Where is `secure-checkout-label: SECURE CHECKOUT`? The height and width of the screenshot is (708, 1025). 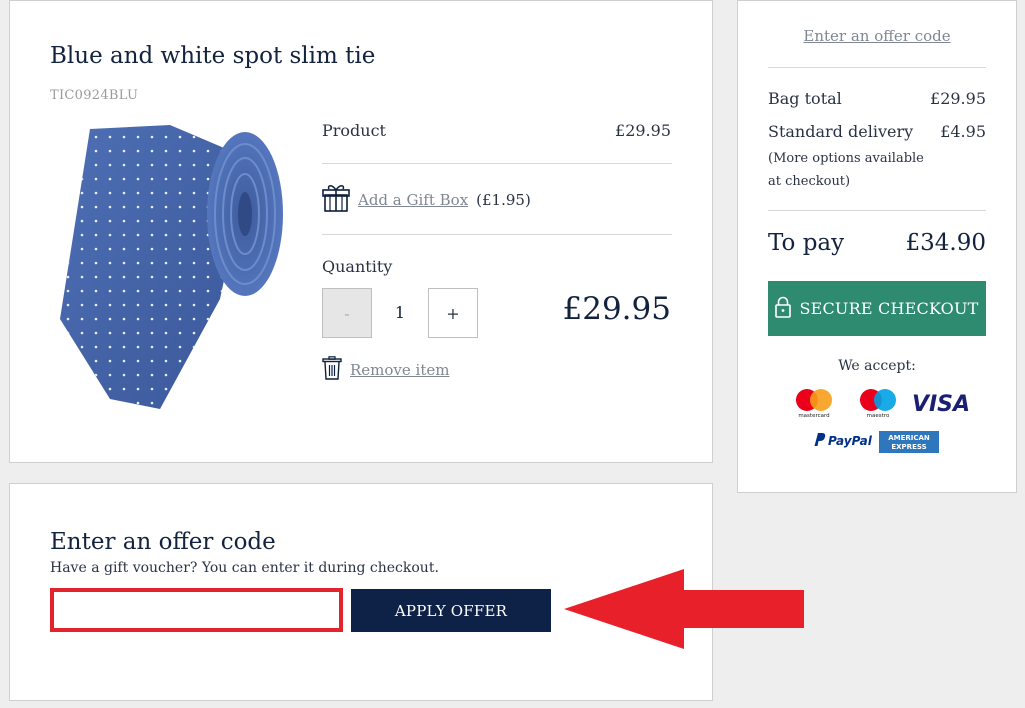 secure-checkout-label: SECURE CHECKOUT is located at coordinates (889, 308).